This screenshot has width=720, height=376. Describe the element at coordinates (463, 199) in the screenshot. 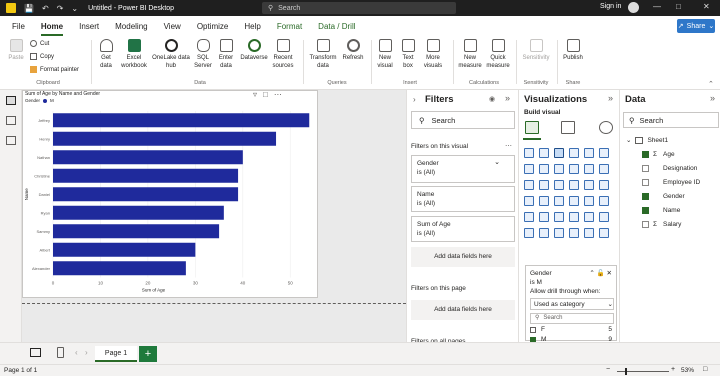

I see `filter-card-name: Name is (All)` at that location.